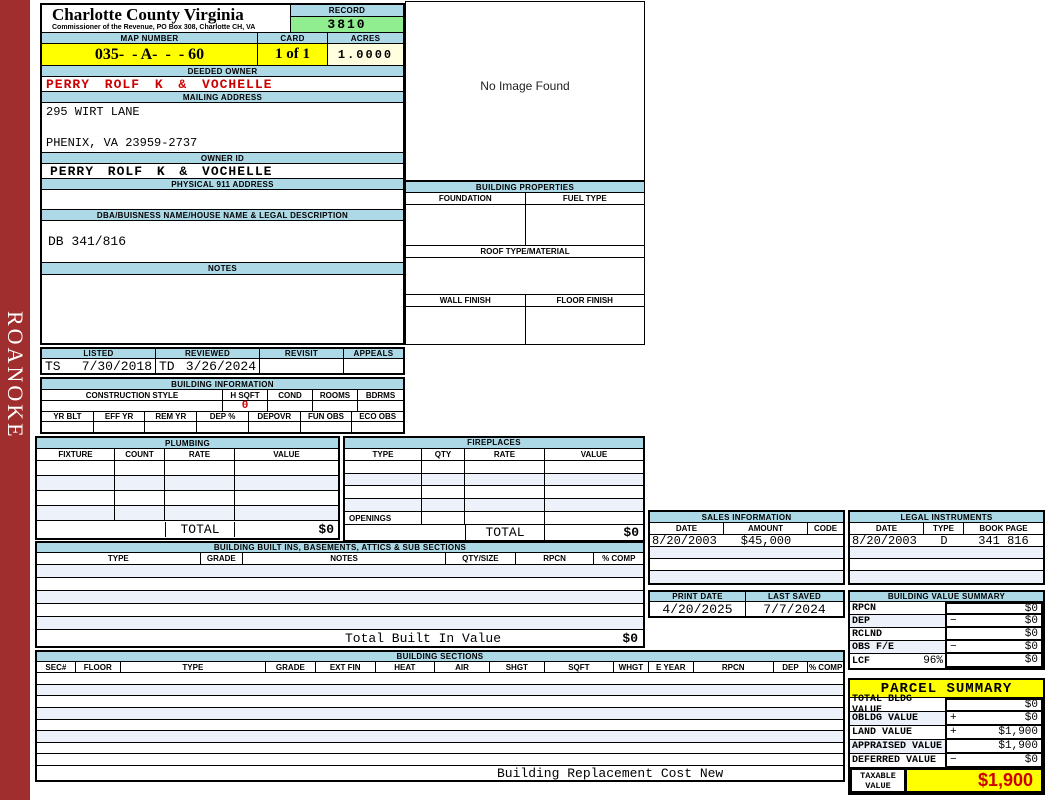 The height and width of the screenshot is (800, 1050). Describe the element at coordinates (373, 366) in the screenshot. I see `appeals-value` at that location.